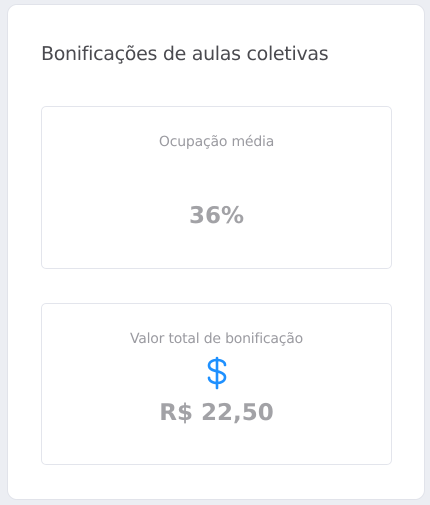  Describe the element at coordinates (185, 54) in the screenshot. I see `panel-title: Bonificações de aulas coletivas` at that location.